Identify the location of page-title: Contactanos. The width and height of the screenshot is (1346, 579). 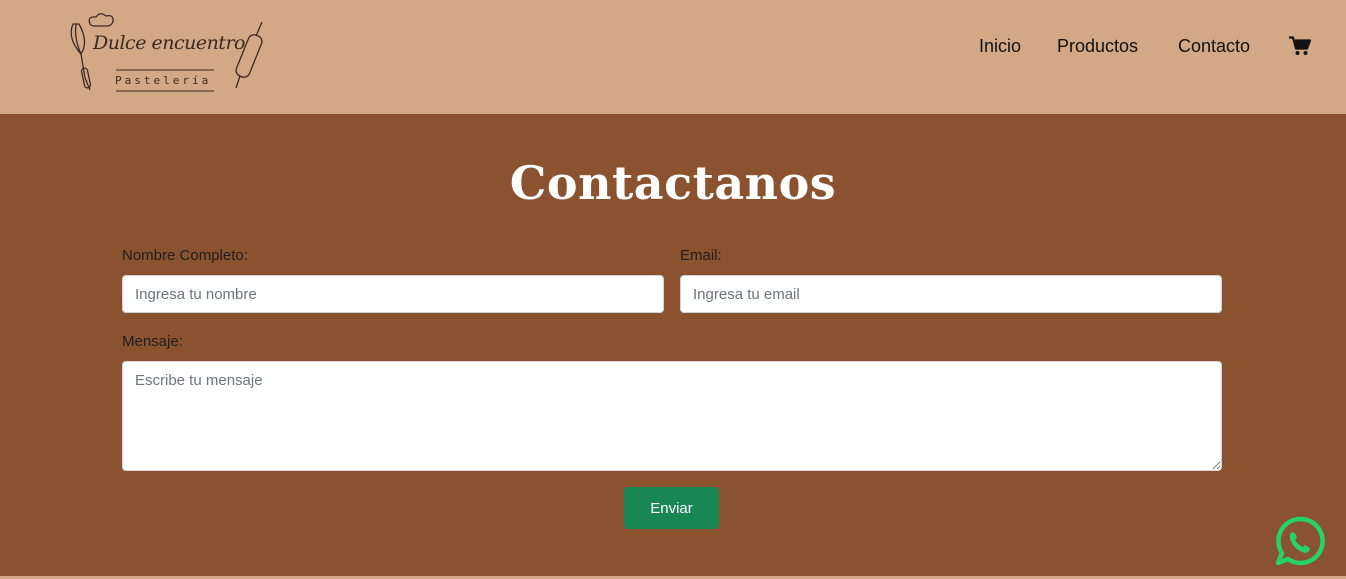
(673, 183).